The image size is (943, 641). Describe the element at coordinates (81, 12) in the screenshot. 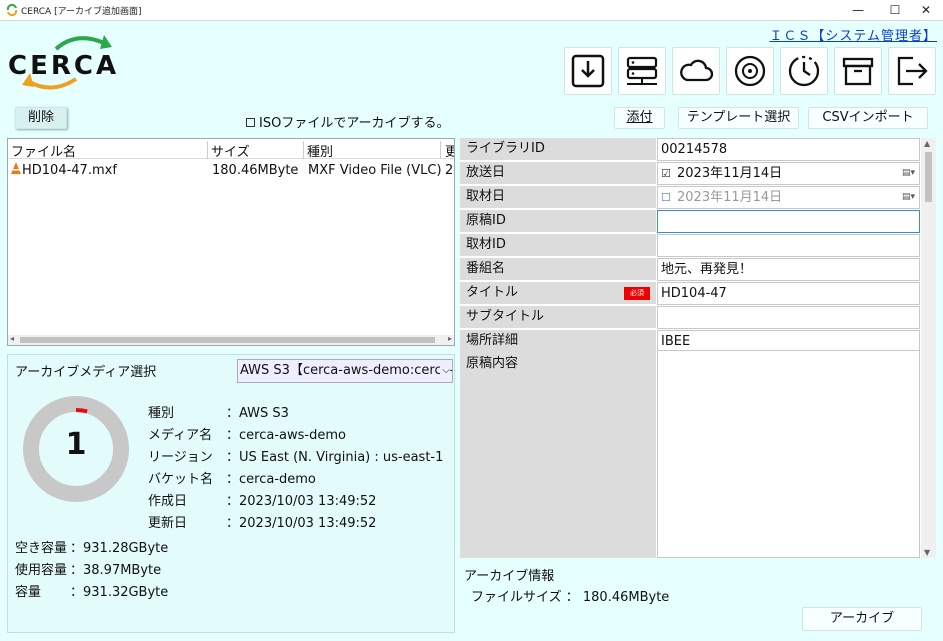

I see `window-title: CERCA [アーカイブ追加画面]` at that location.